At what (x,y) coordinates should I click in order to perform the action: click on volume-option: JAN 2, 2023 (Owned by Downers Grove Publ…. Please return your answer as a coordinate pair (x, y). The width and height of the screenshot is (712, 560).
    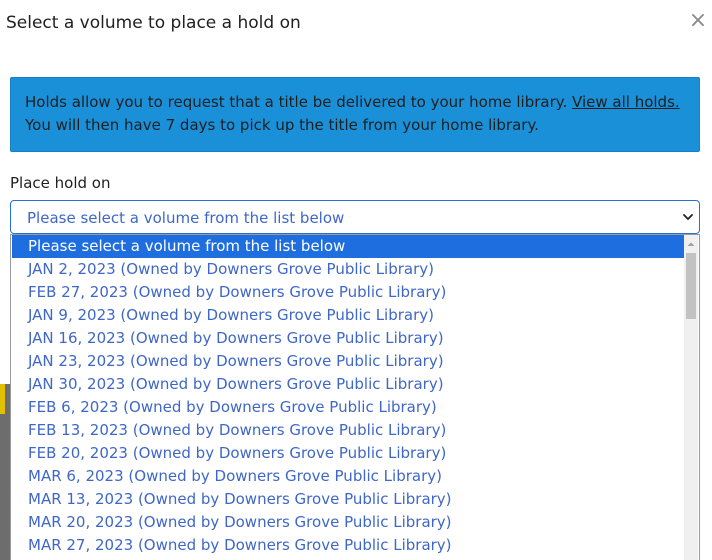
    Looking at the image, I should click on (348, 269).